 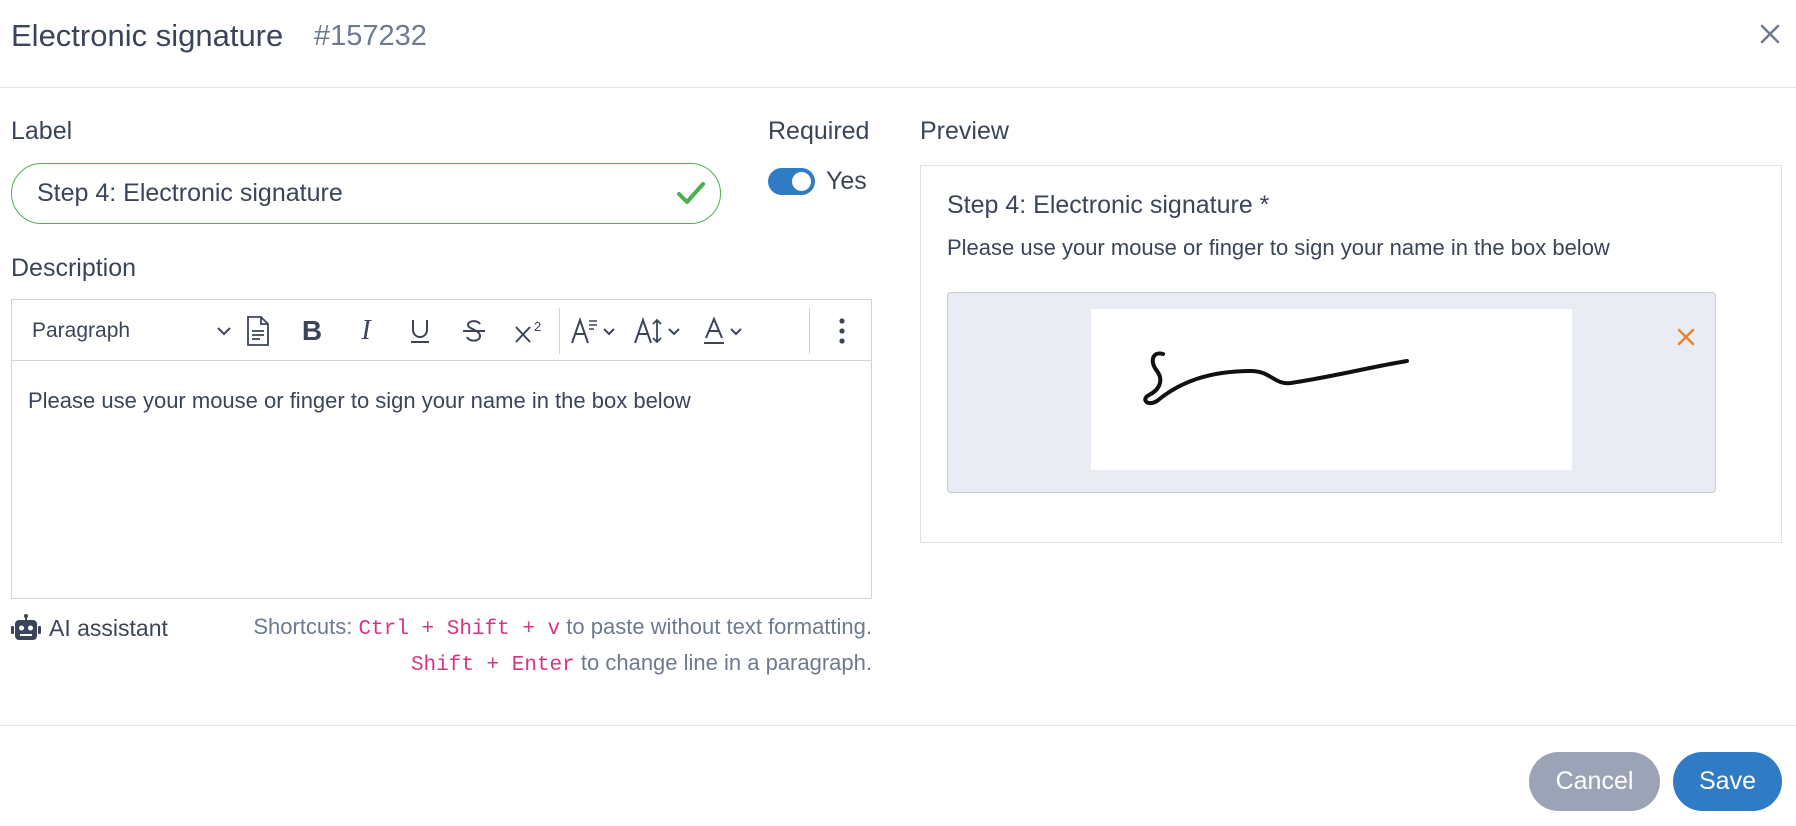 I want to click on strikethrough-icon, so click(x=474, y=331).